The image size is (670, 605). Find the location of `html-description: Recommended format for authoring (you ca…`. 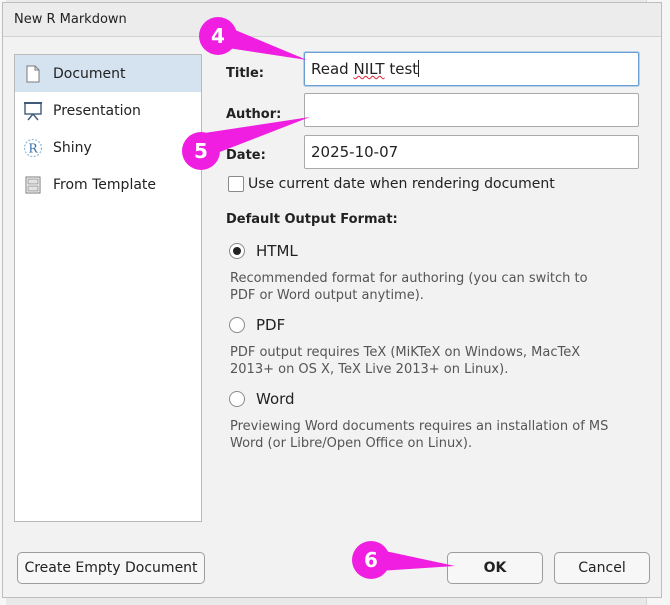

html-description: Recommended format for authoring (you ca… is located at coordinates (430, 287).